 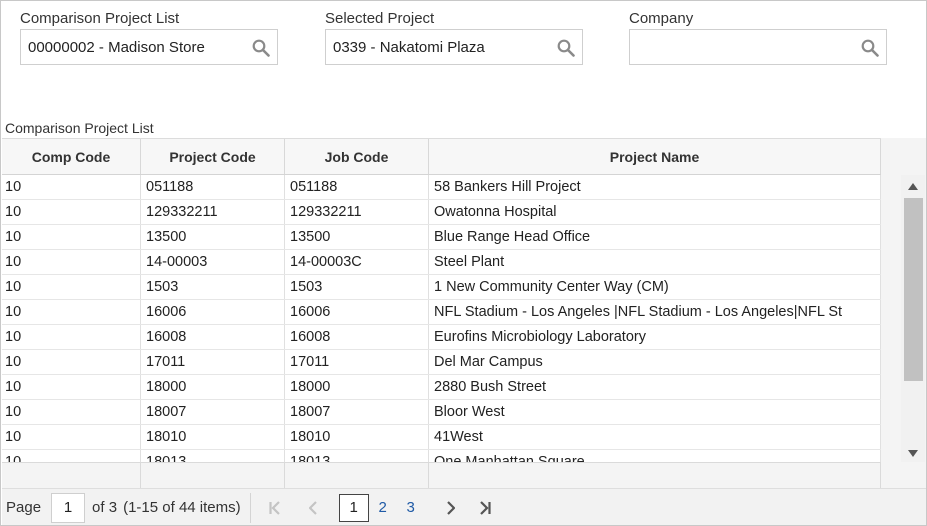 What do you see at coordinates (357, 387) in the screenshot?
I see `cell-job-code: 18000` at bounding box center [357, 387].